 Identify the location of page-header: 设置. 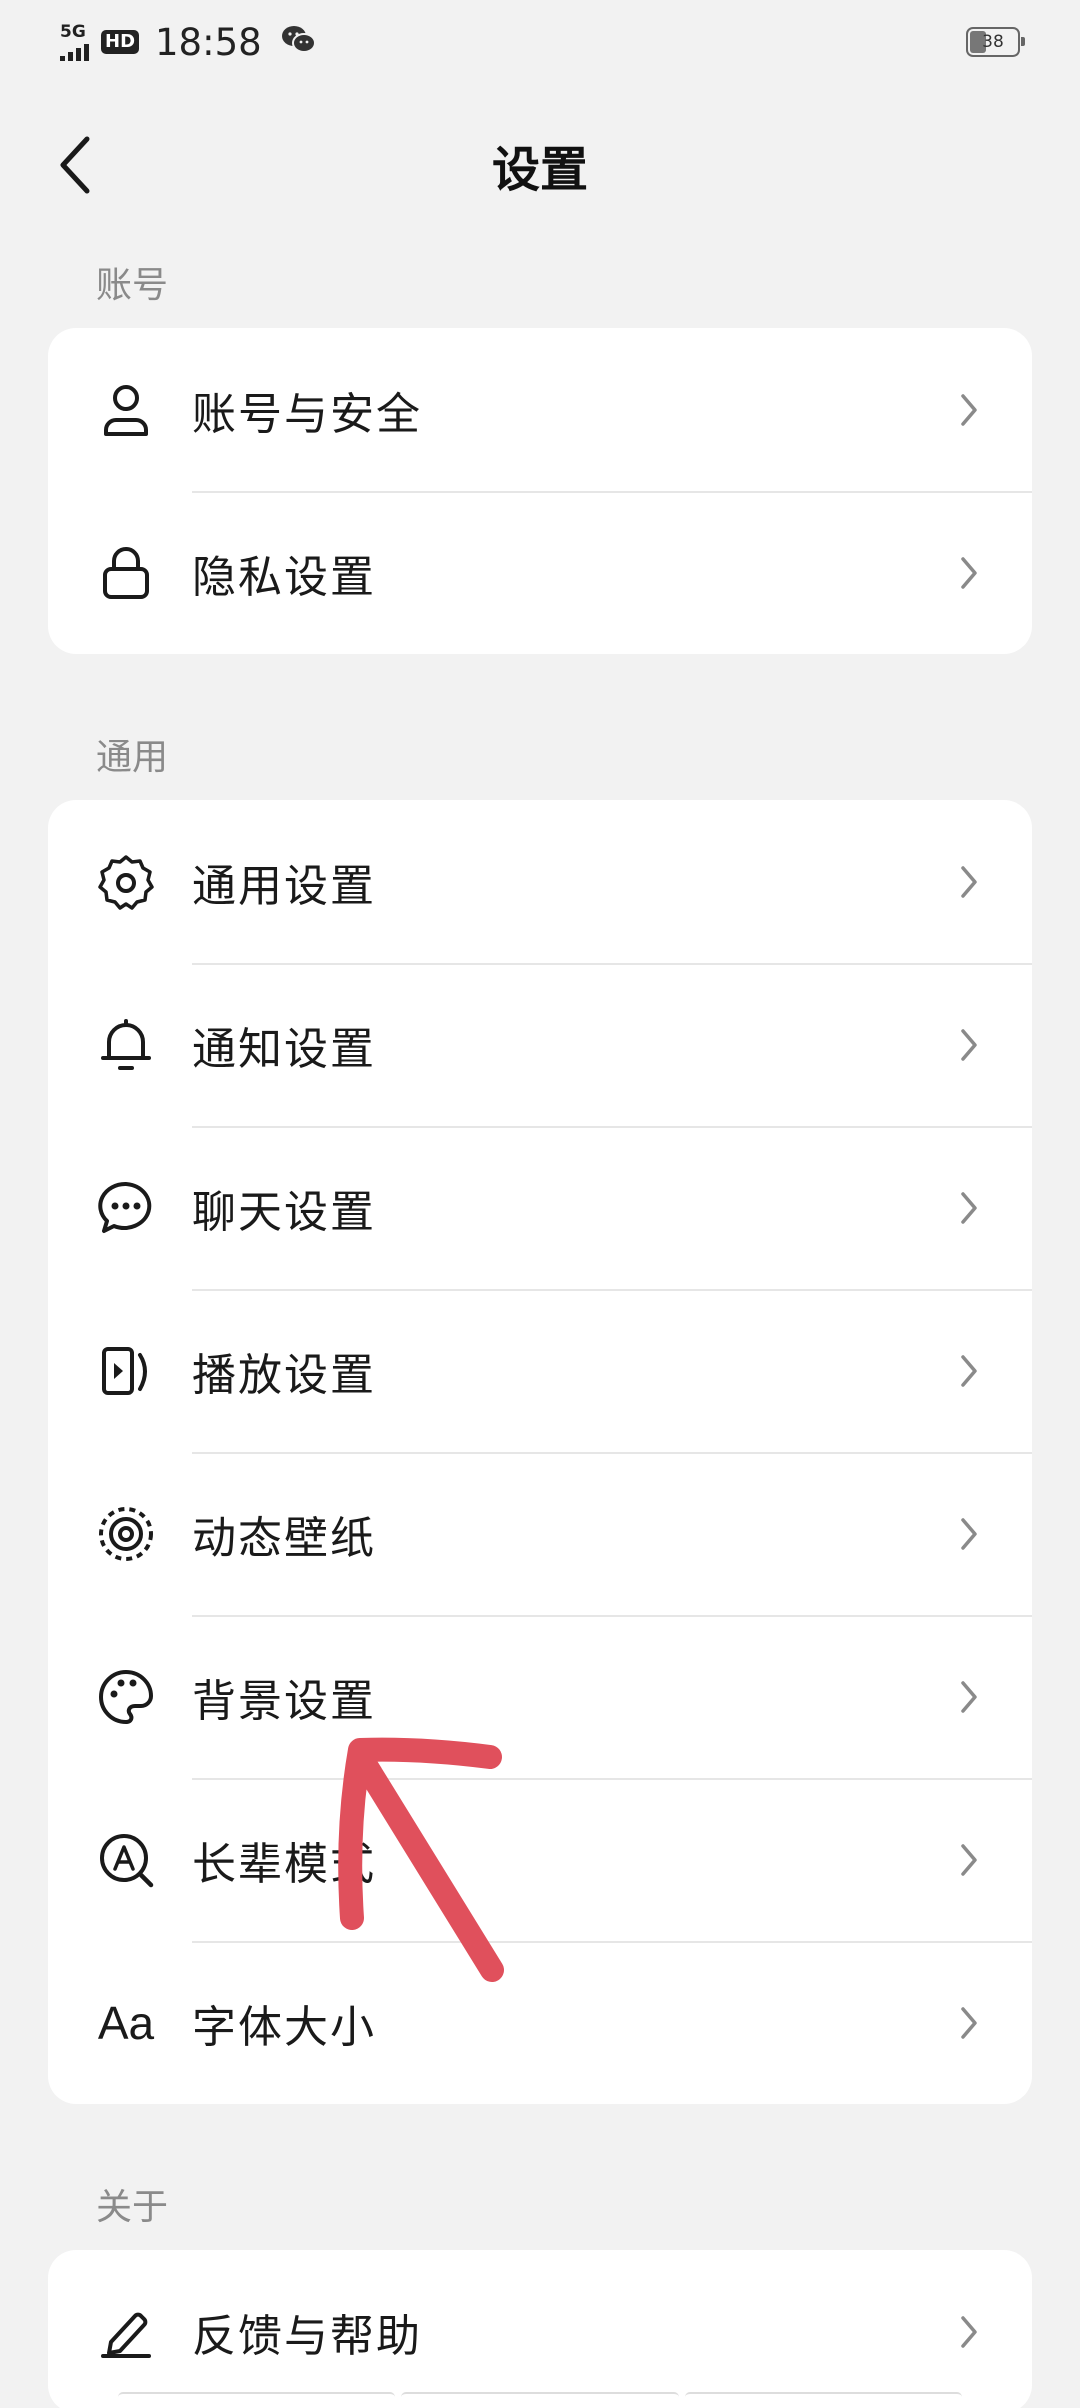
(540, 165).